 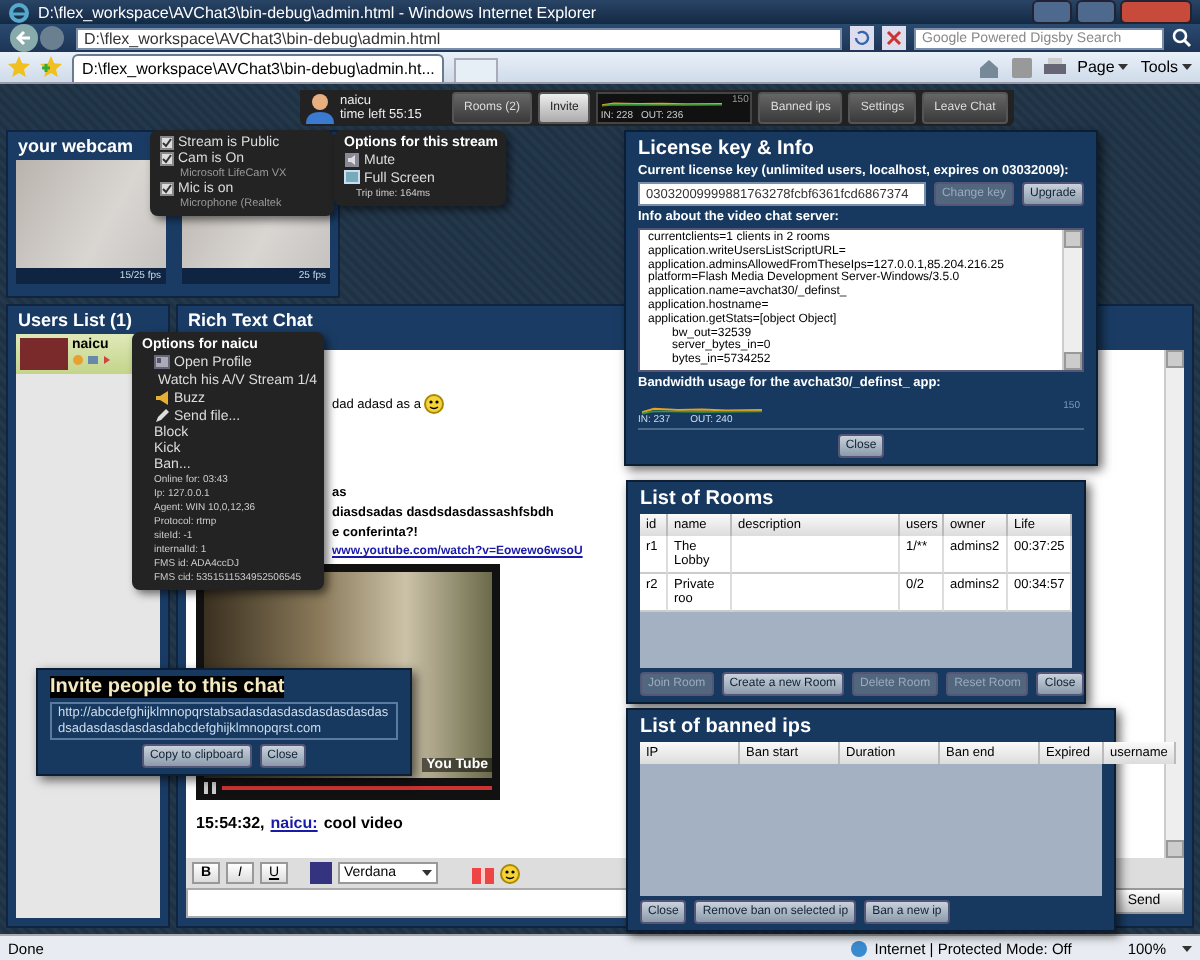 What do you see at coordinates (75, 321) in the screenshot?
I see `panel-title: Users List (1)` at bounding box center [75, 321].